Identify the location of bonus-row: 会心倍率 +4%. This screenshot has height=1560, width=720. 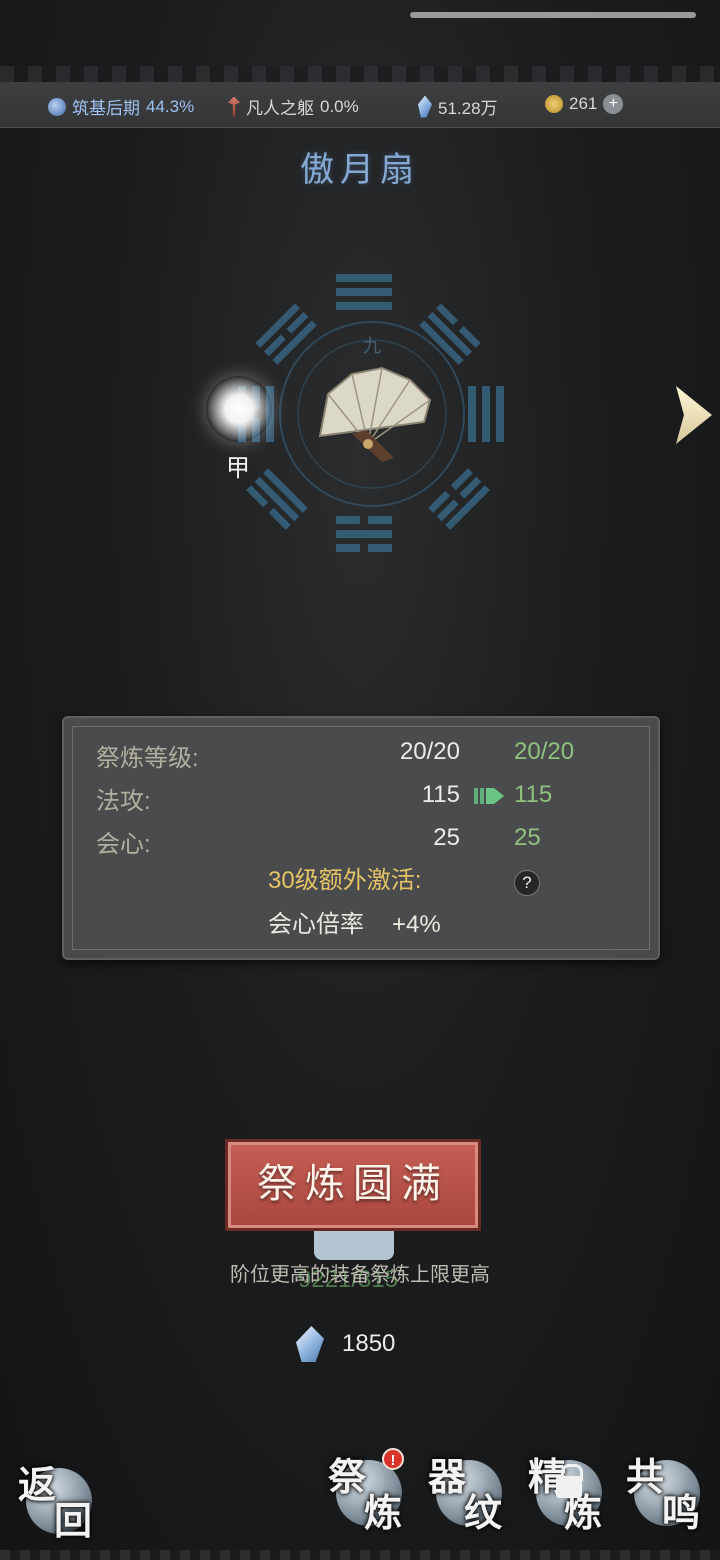
(354, 921).